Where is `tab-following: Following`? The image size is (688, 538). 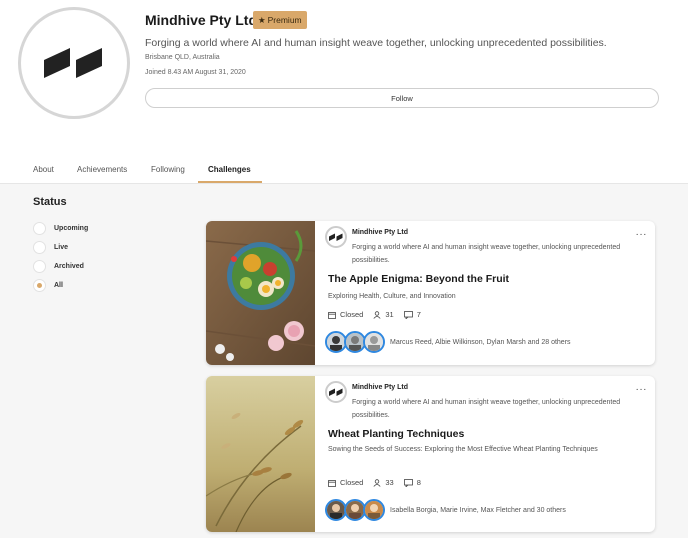
tab-following: Following is located at coordinates (168, 169).